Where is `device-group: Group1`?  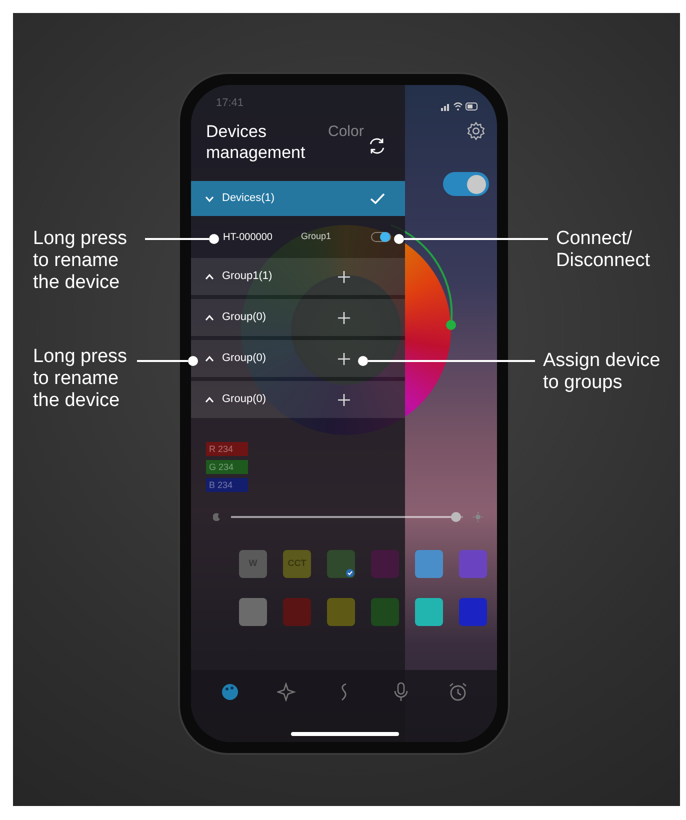
device-group: Group1 is located at coordinates (336, 237).